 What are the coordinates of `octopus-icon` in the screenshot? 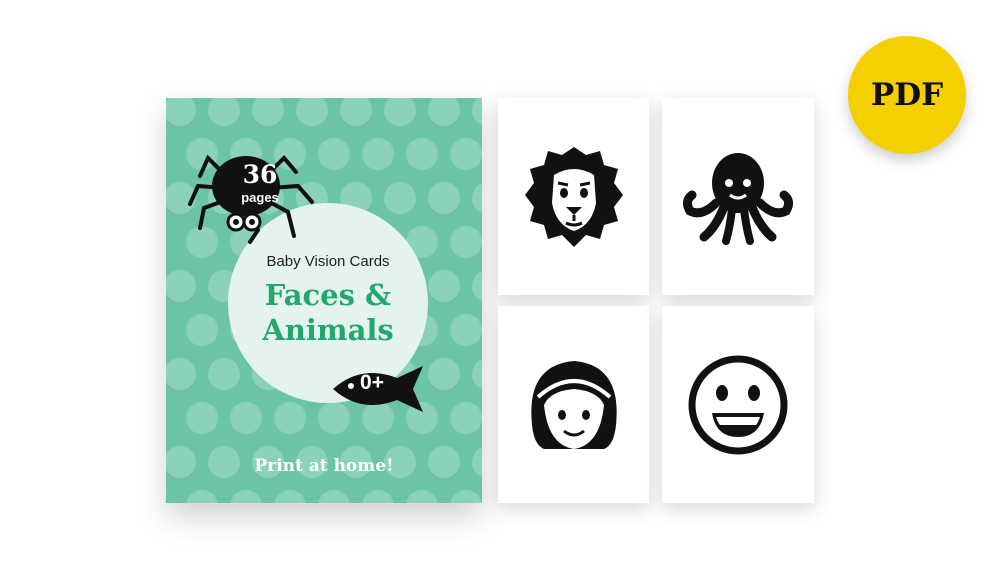 It's located at (738, 198).